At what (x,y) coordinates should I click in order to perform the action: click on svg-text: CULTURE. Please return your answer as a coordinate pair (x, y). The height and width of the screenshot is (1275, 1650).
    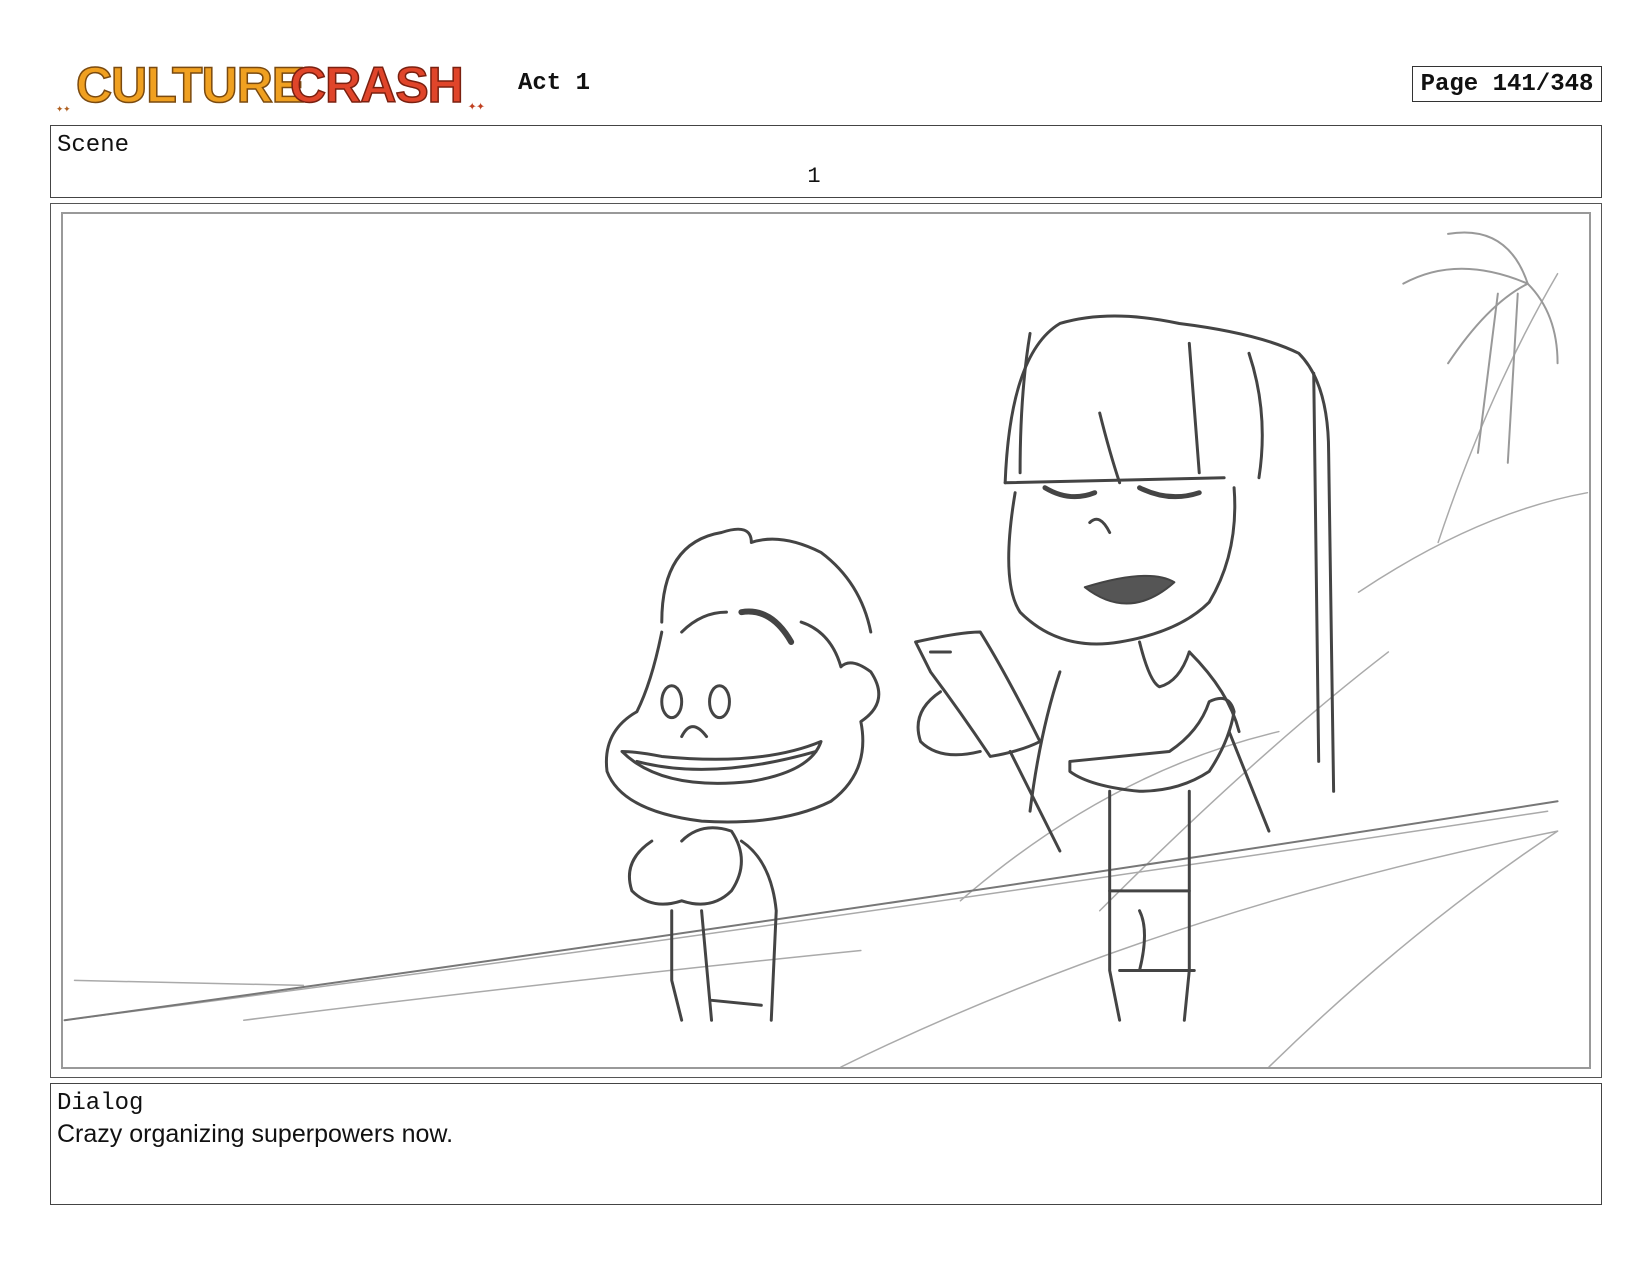
    Looking at the image, I should click on (190, 85).